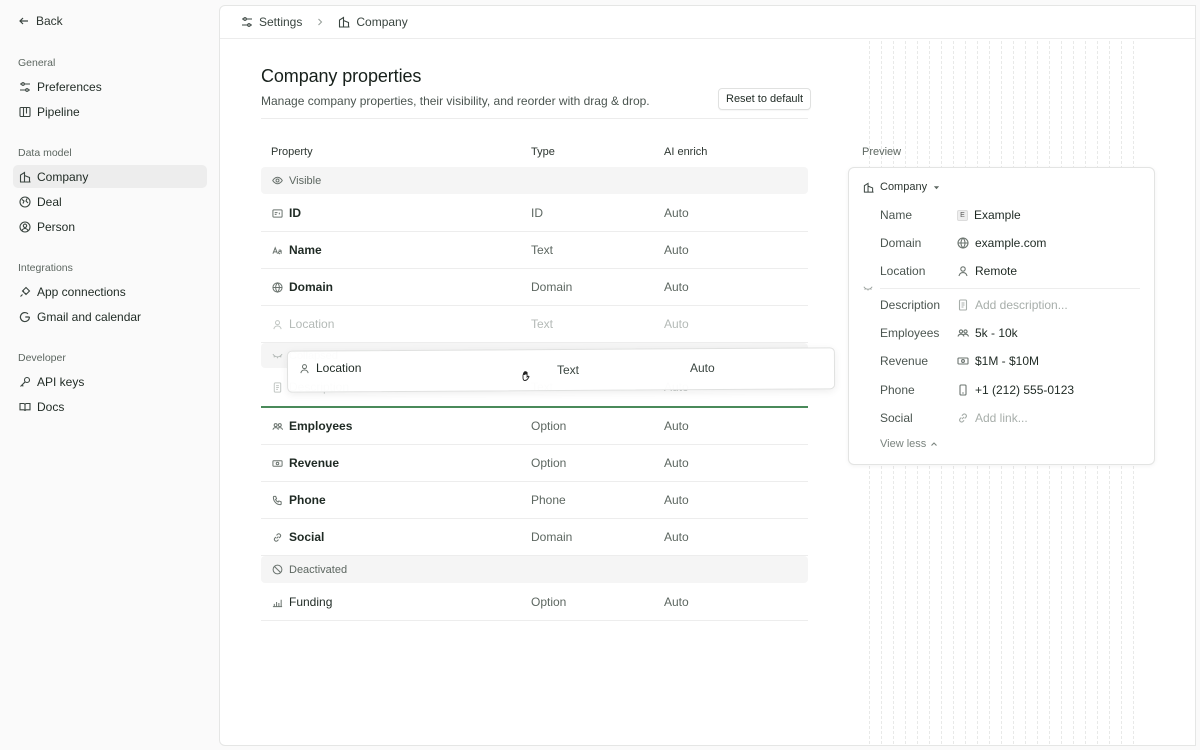 The height and width of the screenshot is (750, 1200). I want to click on arrow-left-icon, so click(23, 21).